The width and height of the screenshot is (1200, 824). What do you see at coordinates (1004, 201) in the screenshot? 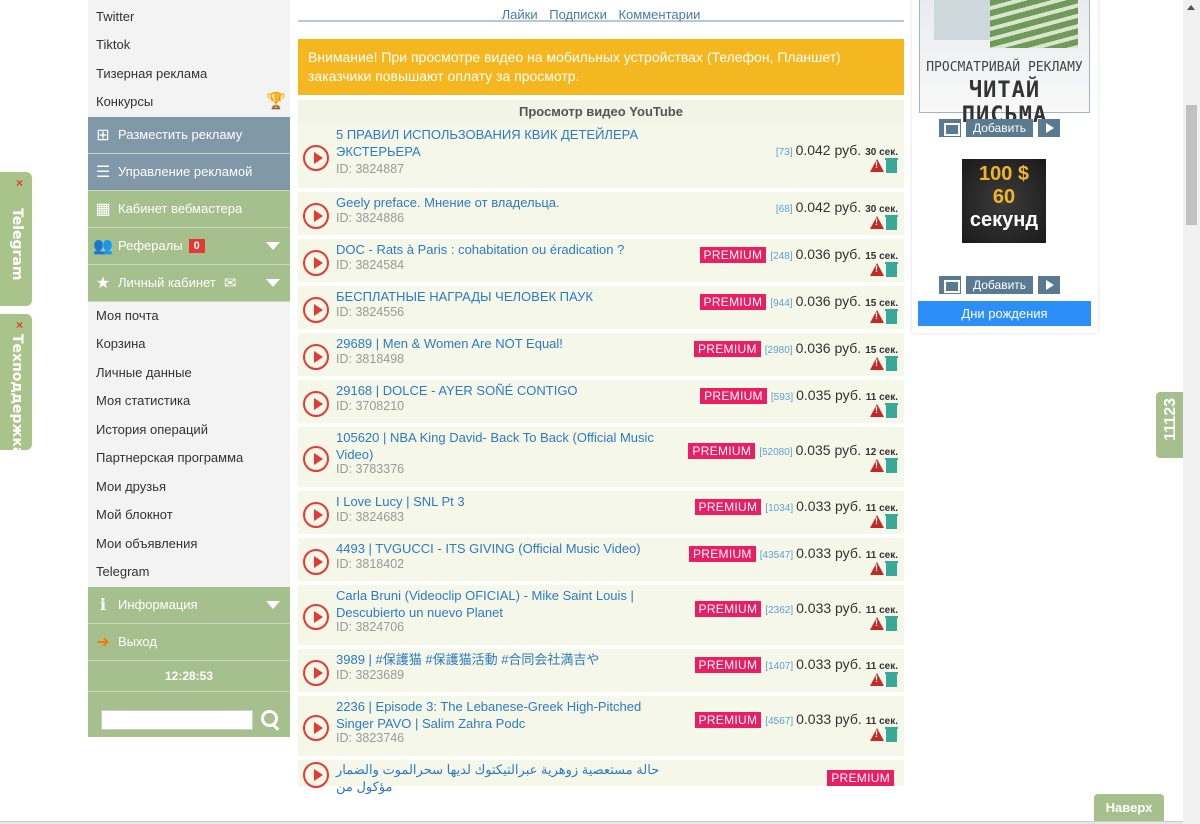
I see `ad-banner-100-dollars: 100 $ 60 секунд` at bounding box center [1004, 201].